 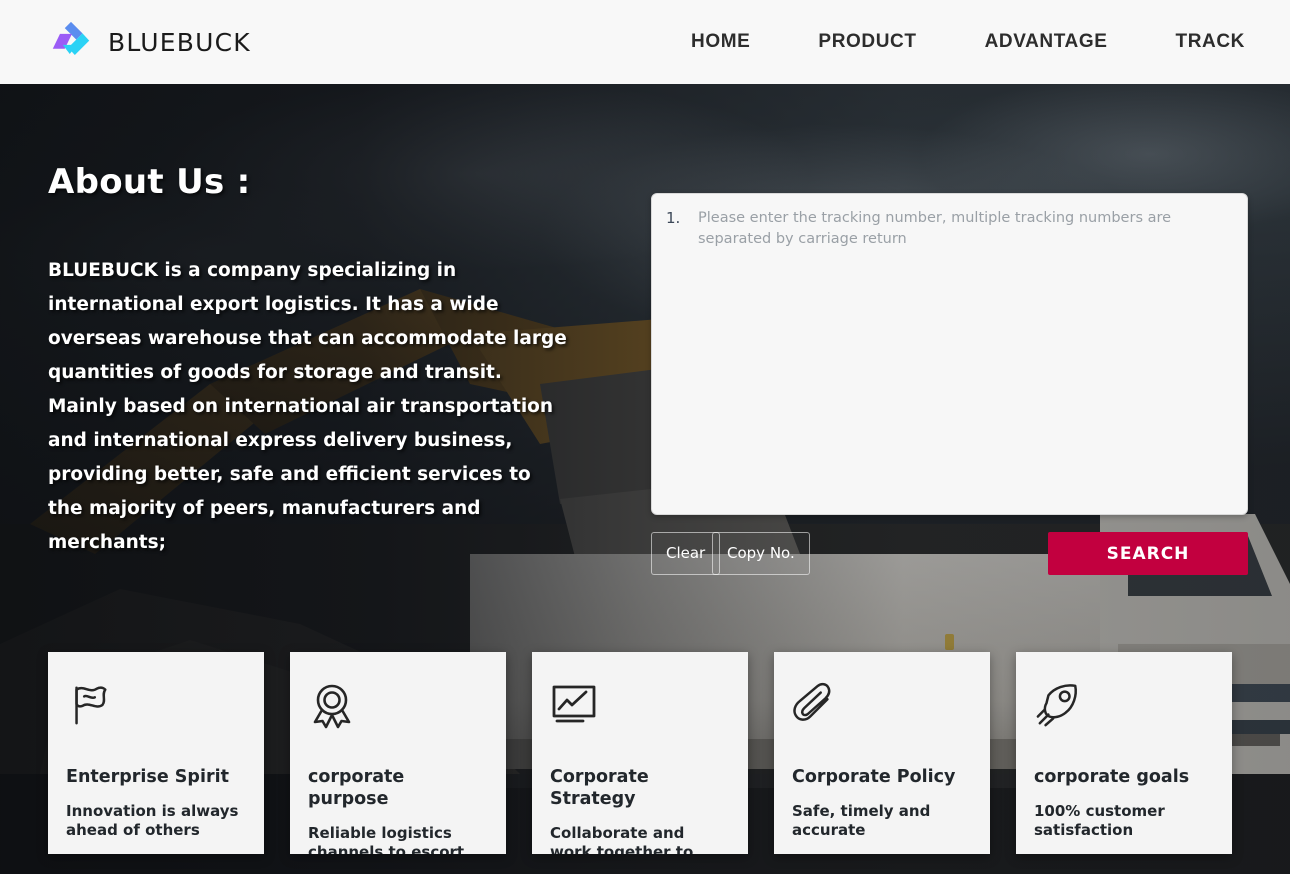 I want to click on paperclip-icon, so click(x=882, y=705).